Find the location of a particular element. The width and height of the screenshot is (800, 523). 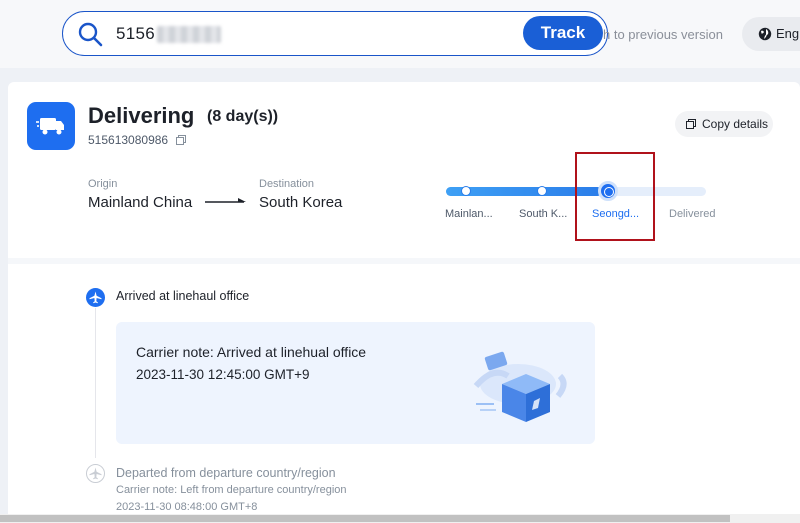

scrollbar-thumb is located at coordinates (365, 518).